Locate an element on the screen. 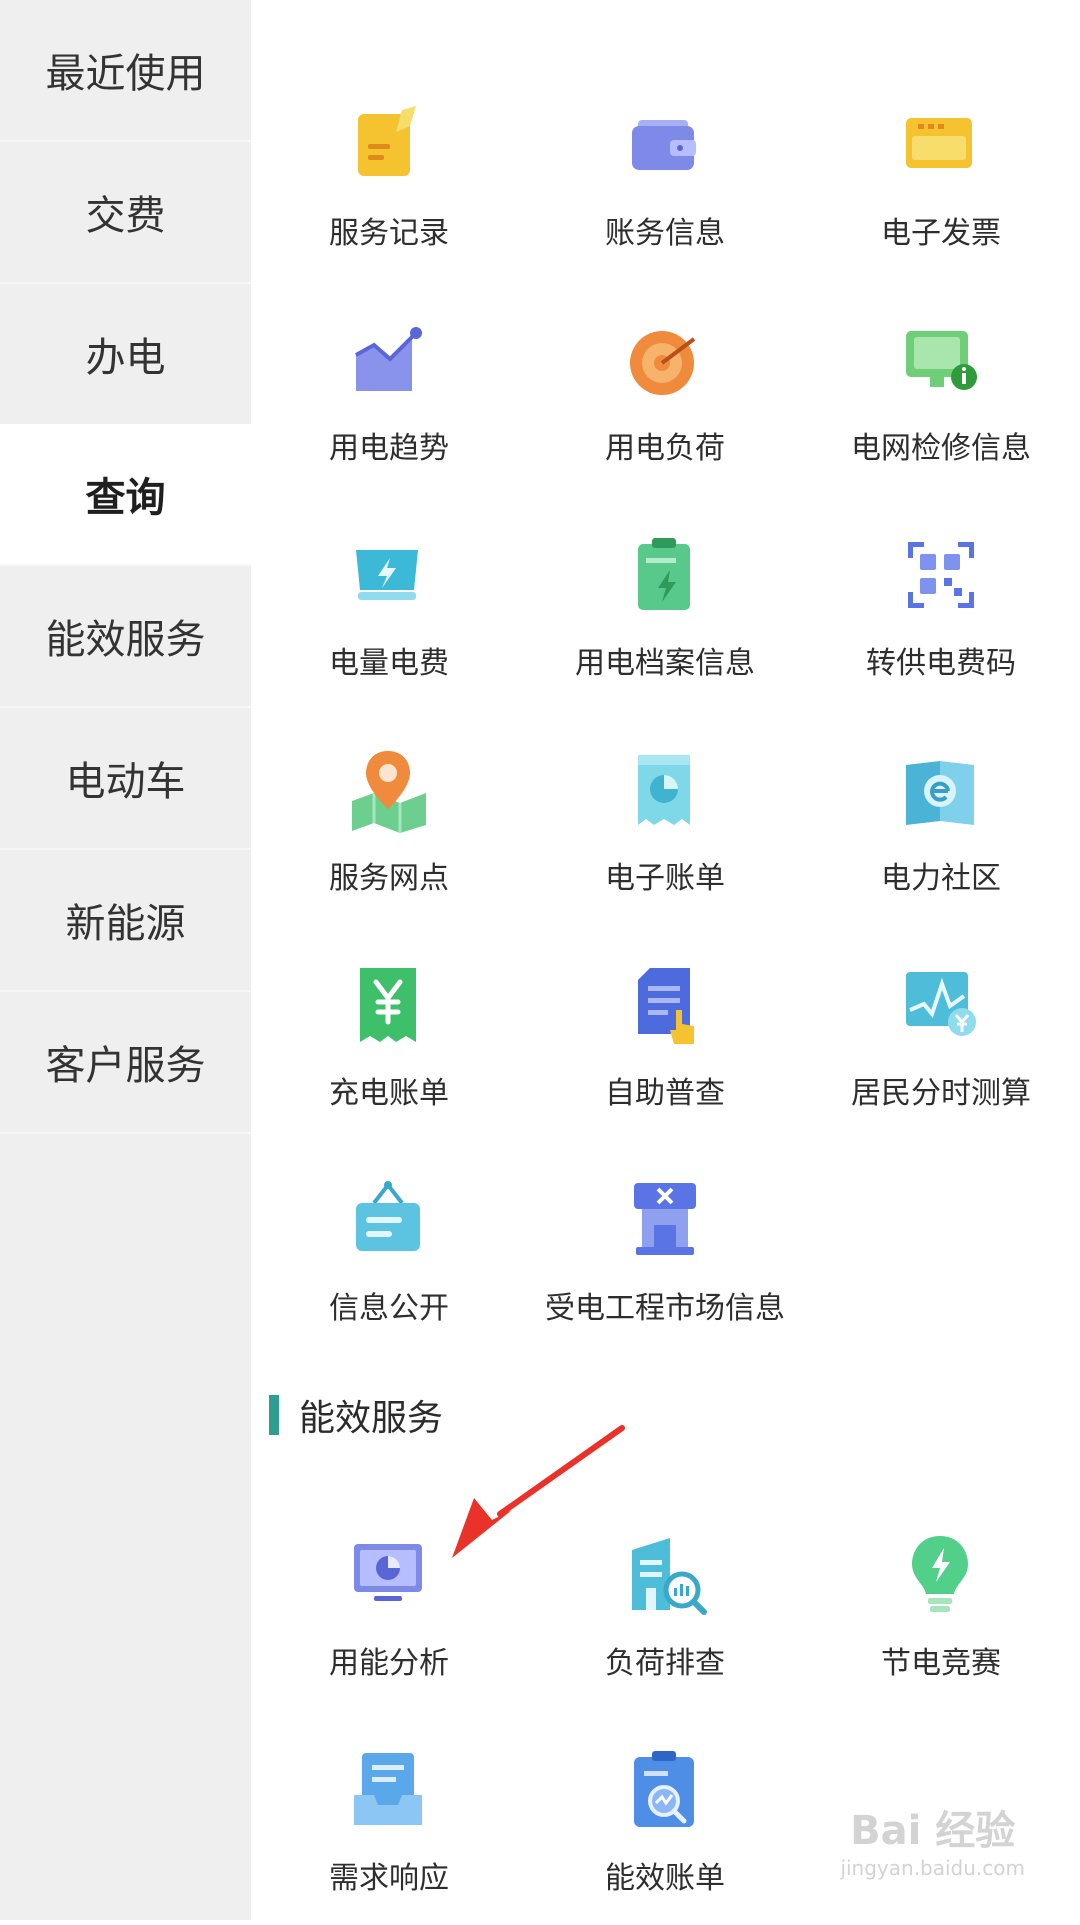 The width and height of the screenshot is (1080, 1925). watermark-logo-text: Bai 经验 is located at coordinates (933, 1831).